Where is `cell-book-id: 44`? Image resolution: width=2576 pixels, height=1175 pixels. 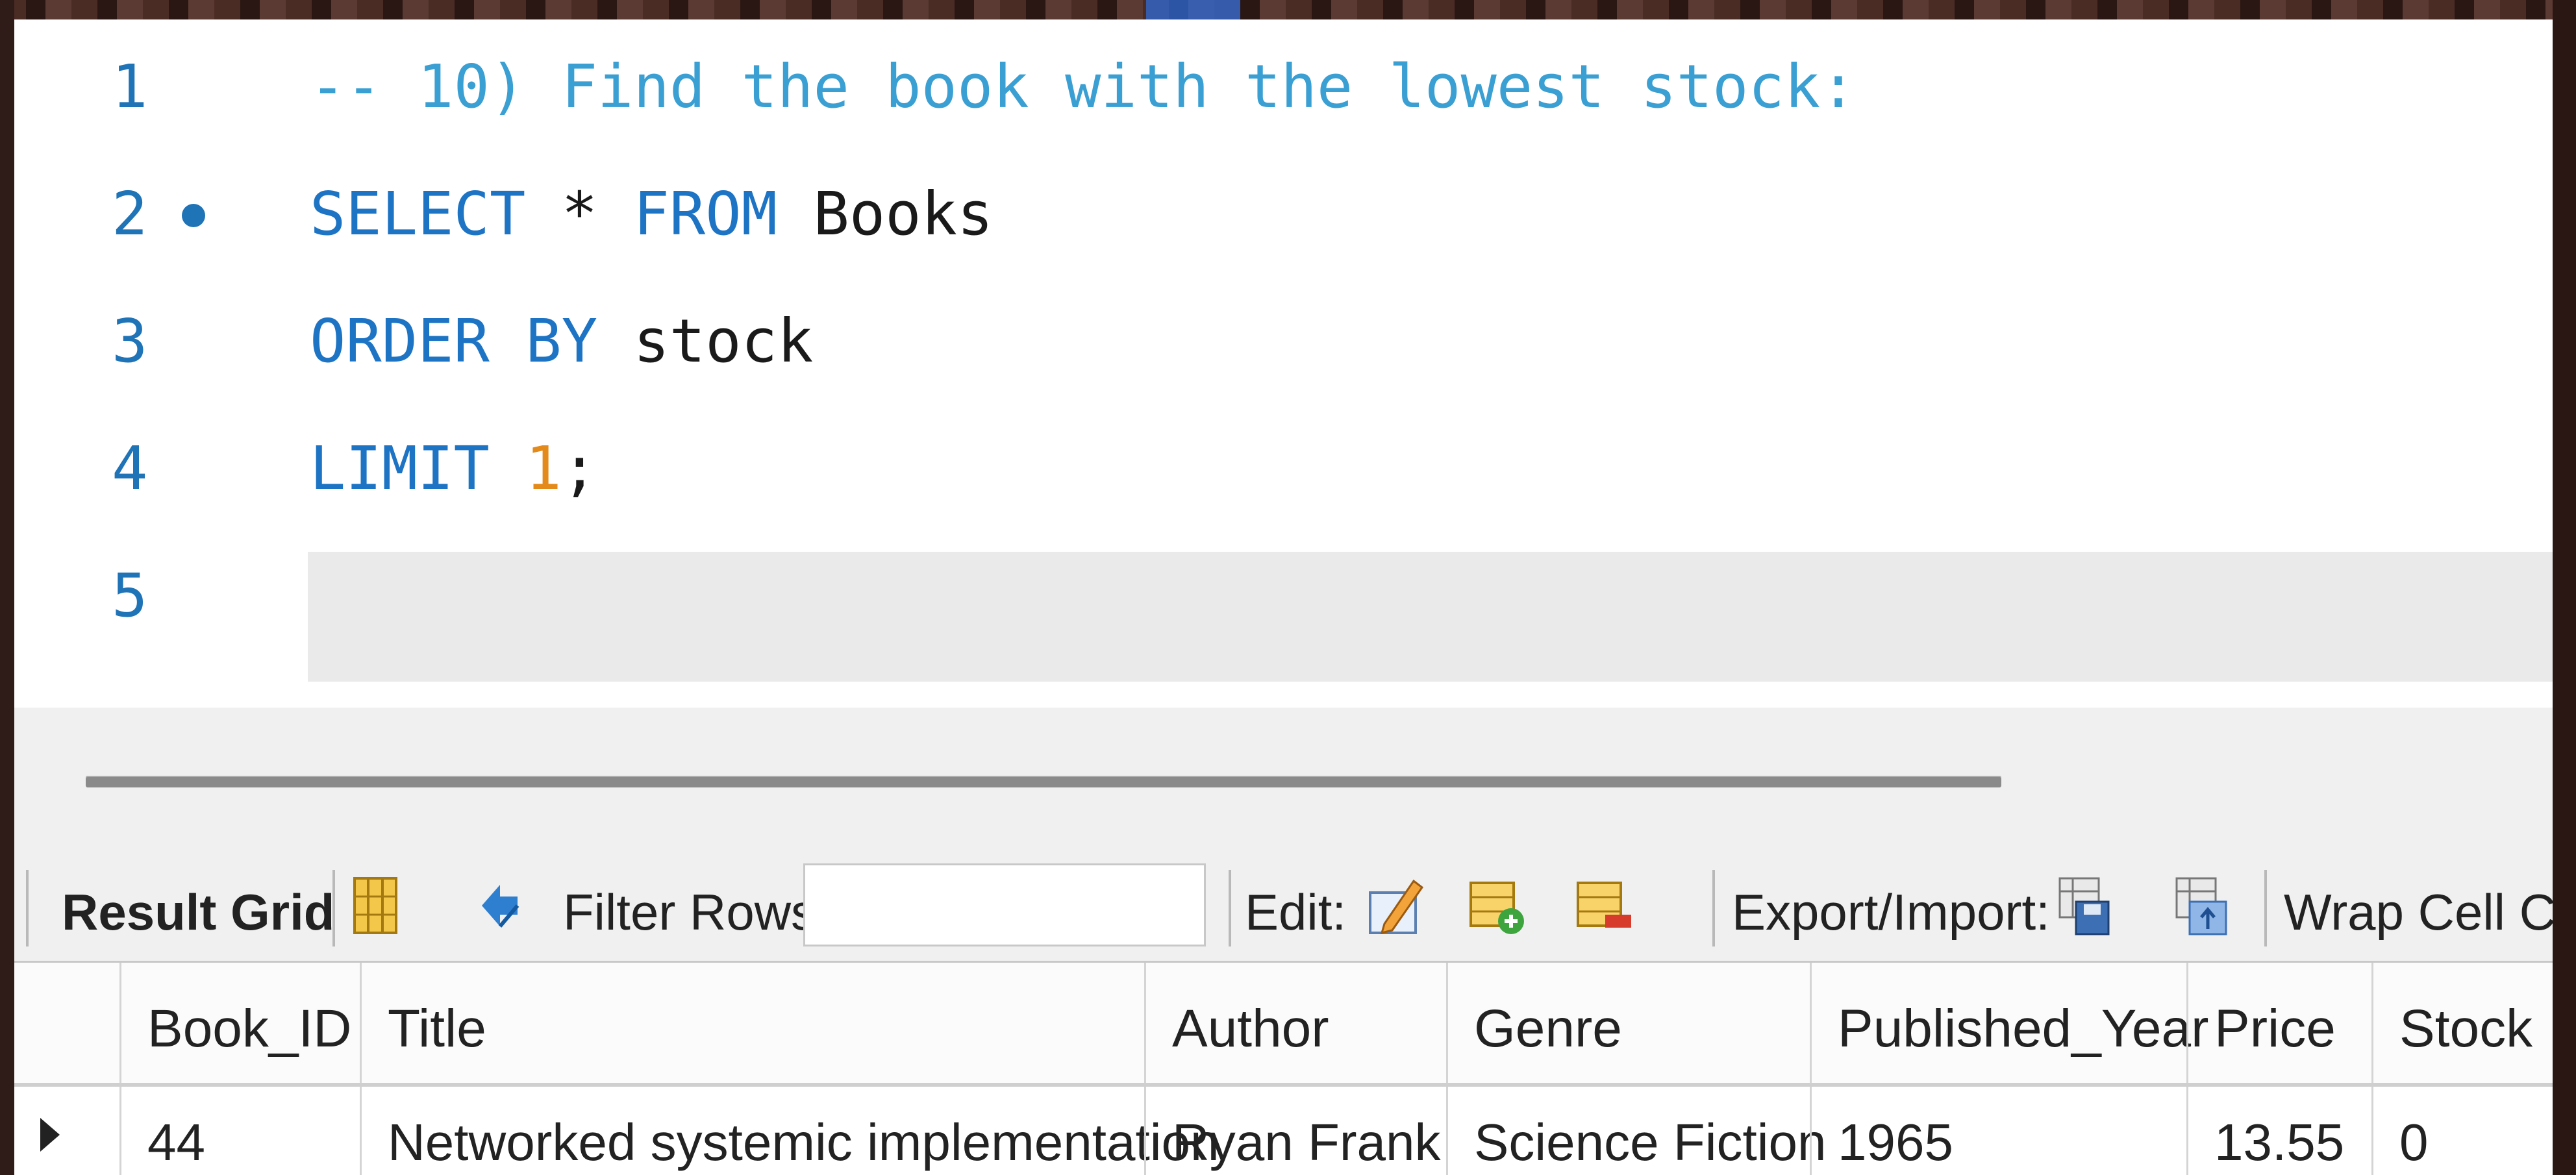 cell-book-id: 44 is located at coordinates (239, 1131).